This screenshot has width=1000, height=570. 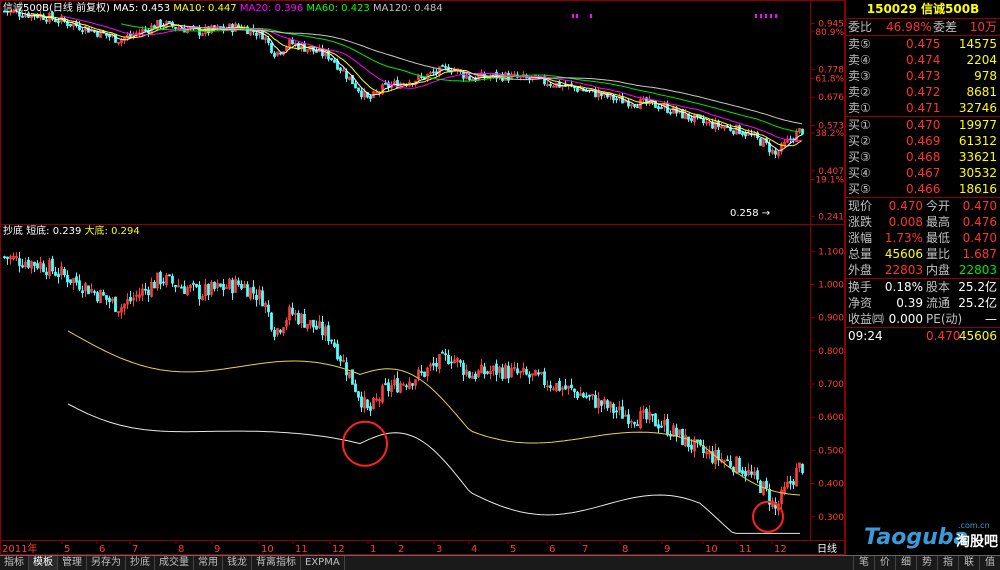 What do you see at coordinates (989, 563) in the screenshot?
I see `right-tab-6: 值` at bounding box center [989, 563].